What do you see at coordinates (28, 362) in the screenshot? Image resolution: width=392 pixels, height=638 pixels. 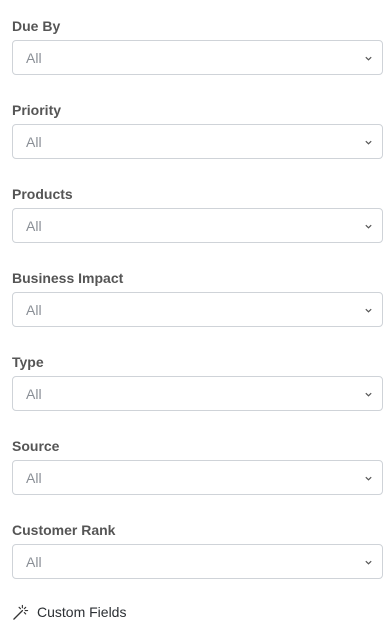 I see `filter-label-type: Type` at bounding box center [28, 362].